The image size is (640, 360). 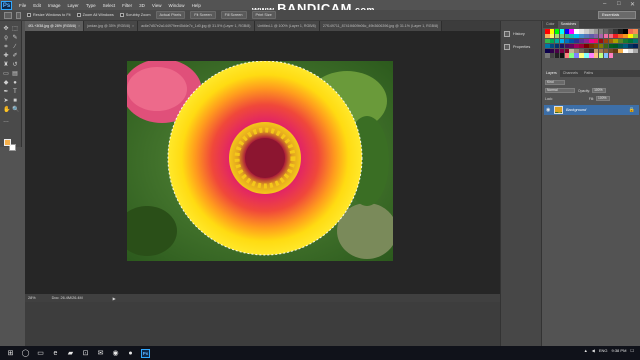 I want to click on close-icon: ×, so click(x=133, y=26).